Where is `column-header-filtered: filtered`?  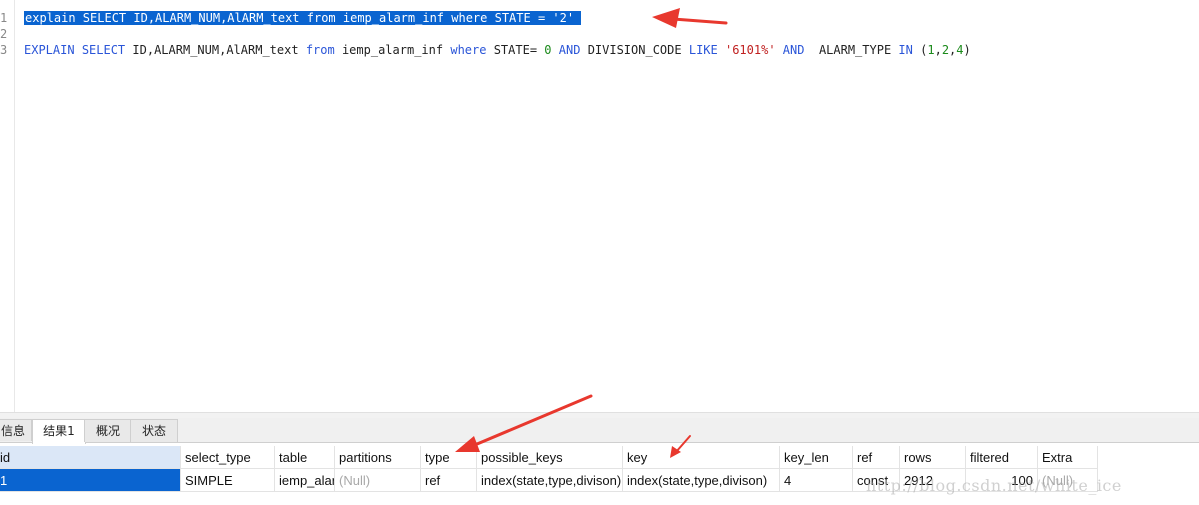 column-header-filtered: filtered is located at coordinates (1002, 457).